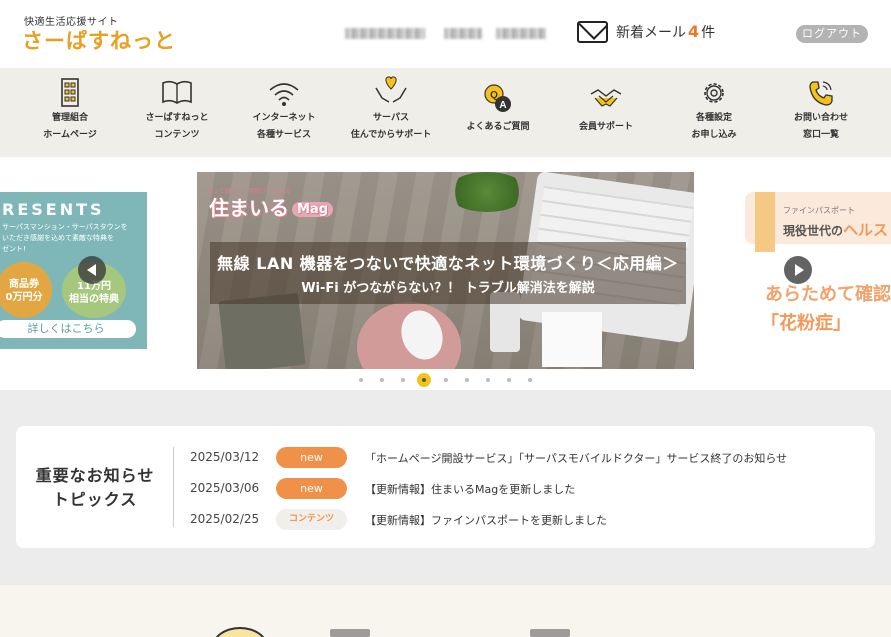 The height and width of the screenshot is (637, 891). I want to click on fine-passport-label: ファインパスポート, so click(819, 210).